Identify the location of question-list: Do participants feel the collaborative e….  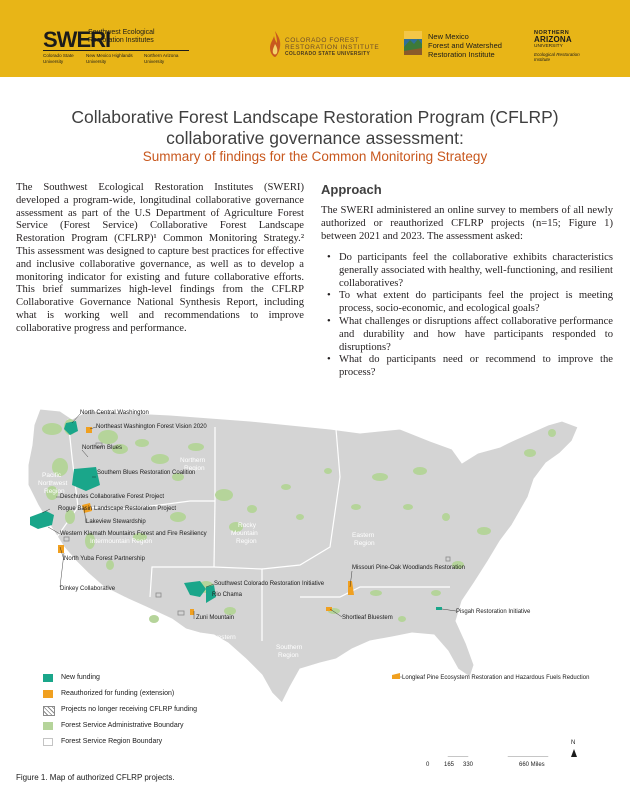
(467, 316).